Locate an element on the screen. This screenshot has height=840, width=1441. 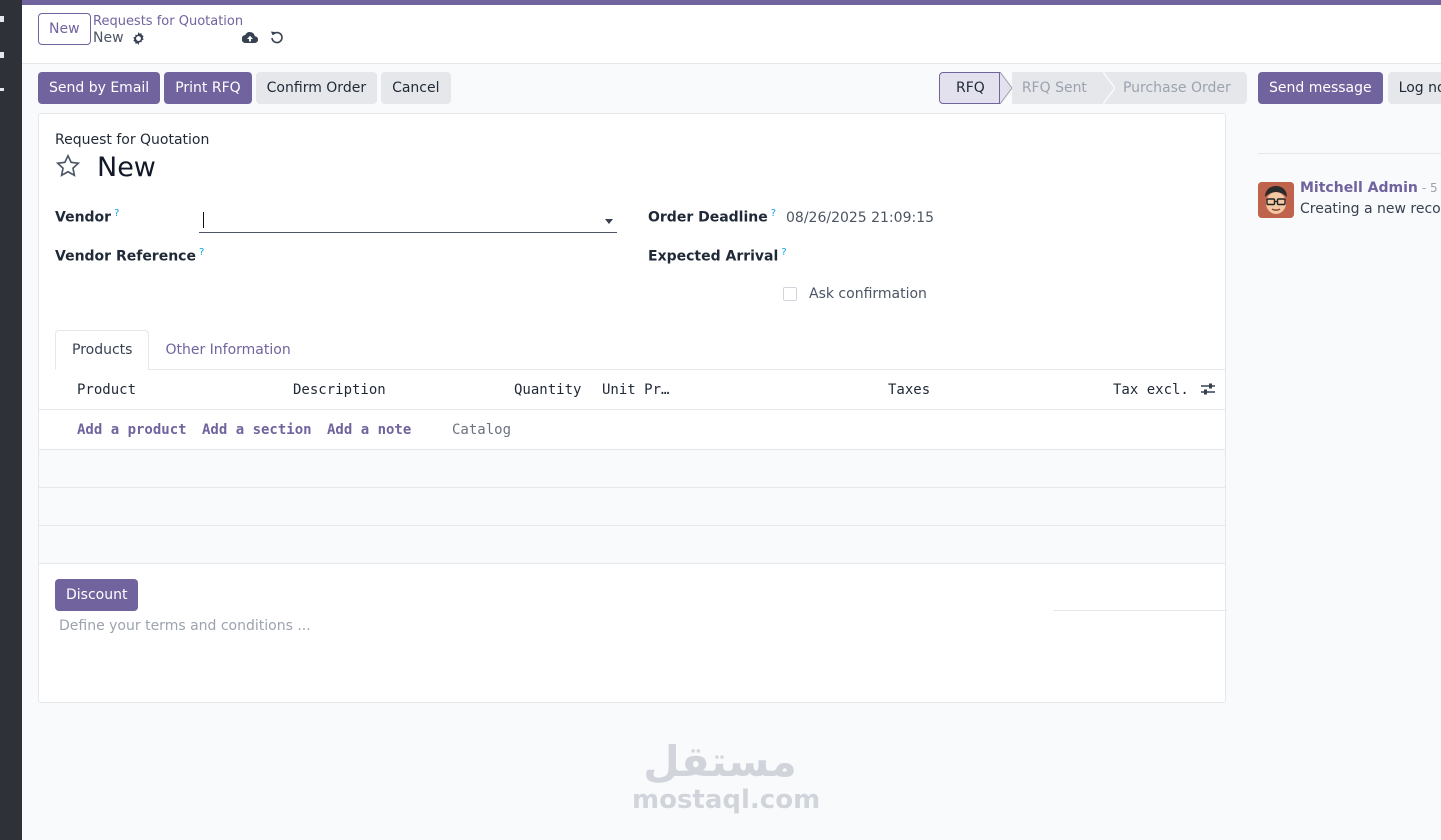
expected-arrival-label: Expected Arrival? is located at coordinates (717, 256).